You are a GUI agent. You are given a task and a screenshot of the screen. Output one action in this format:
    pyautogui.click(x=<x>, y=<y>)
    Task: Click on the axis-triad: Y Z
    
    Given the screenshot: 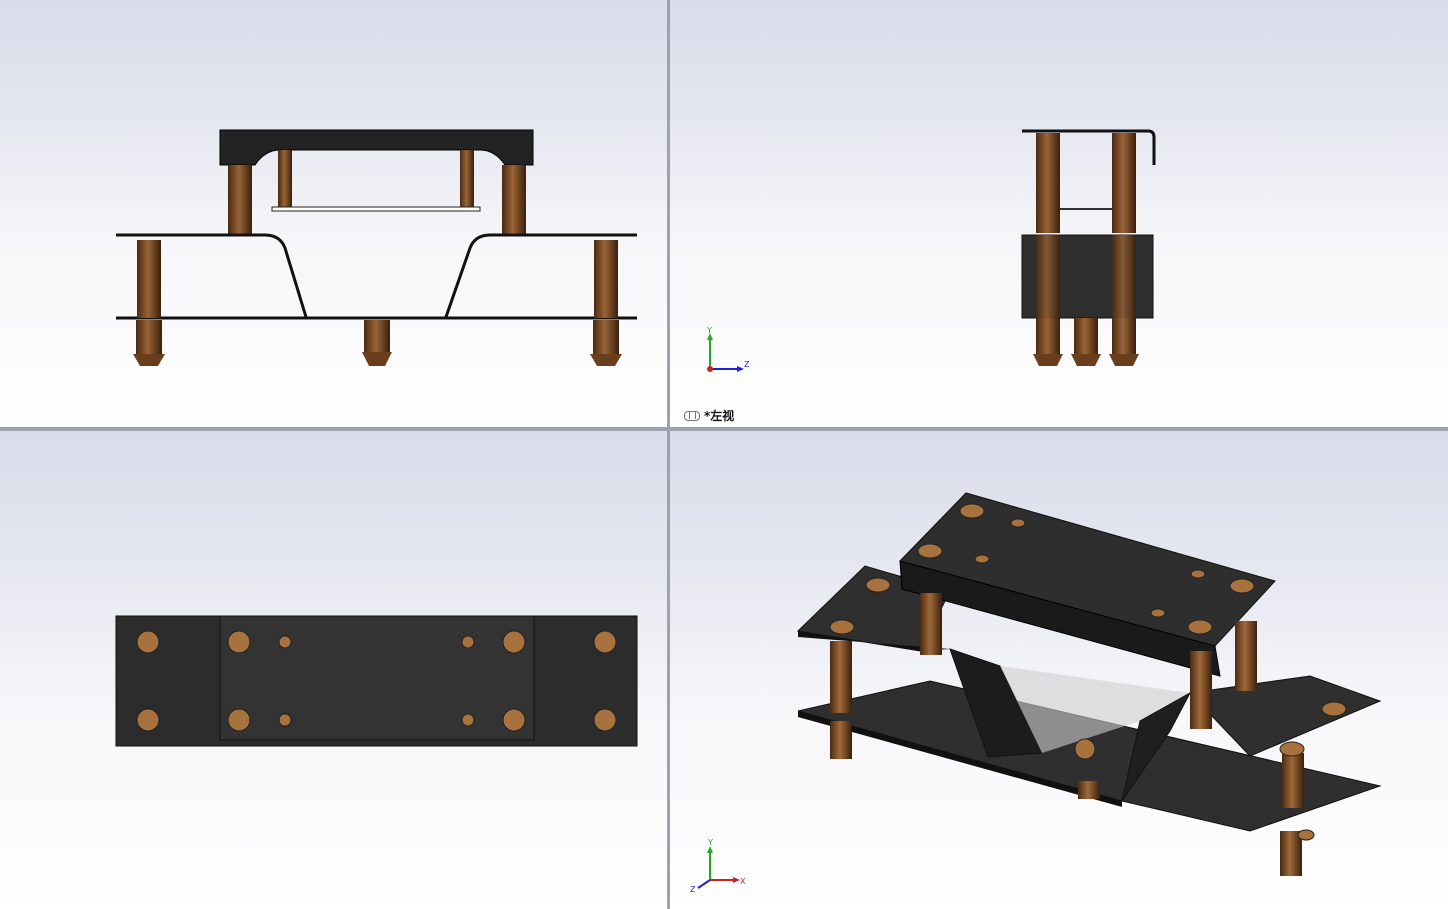 What is the action you would take?
    pyautogui.click(x=728, y=349)
    